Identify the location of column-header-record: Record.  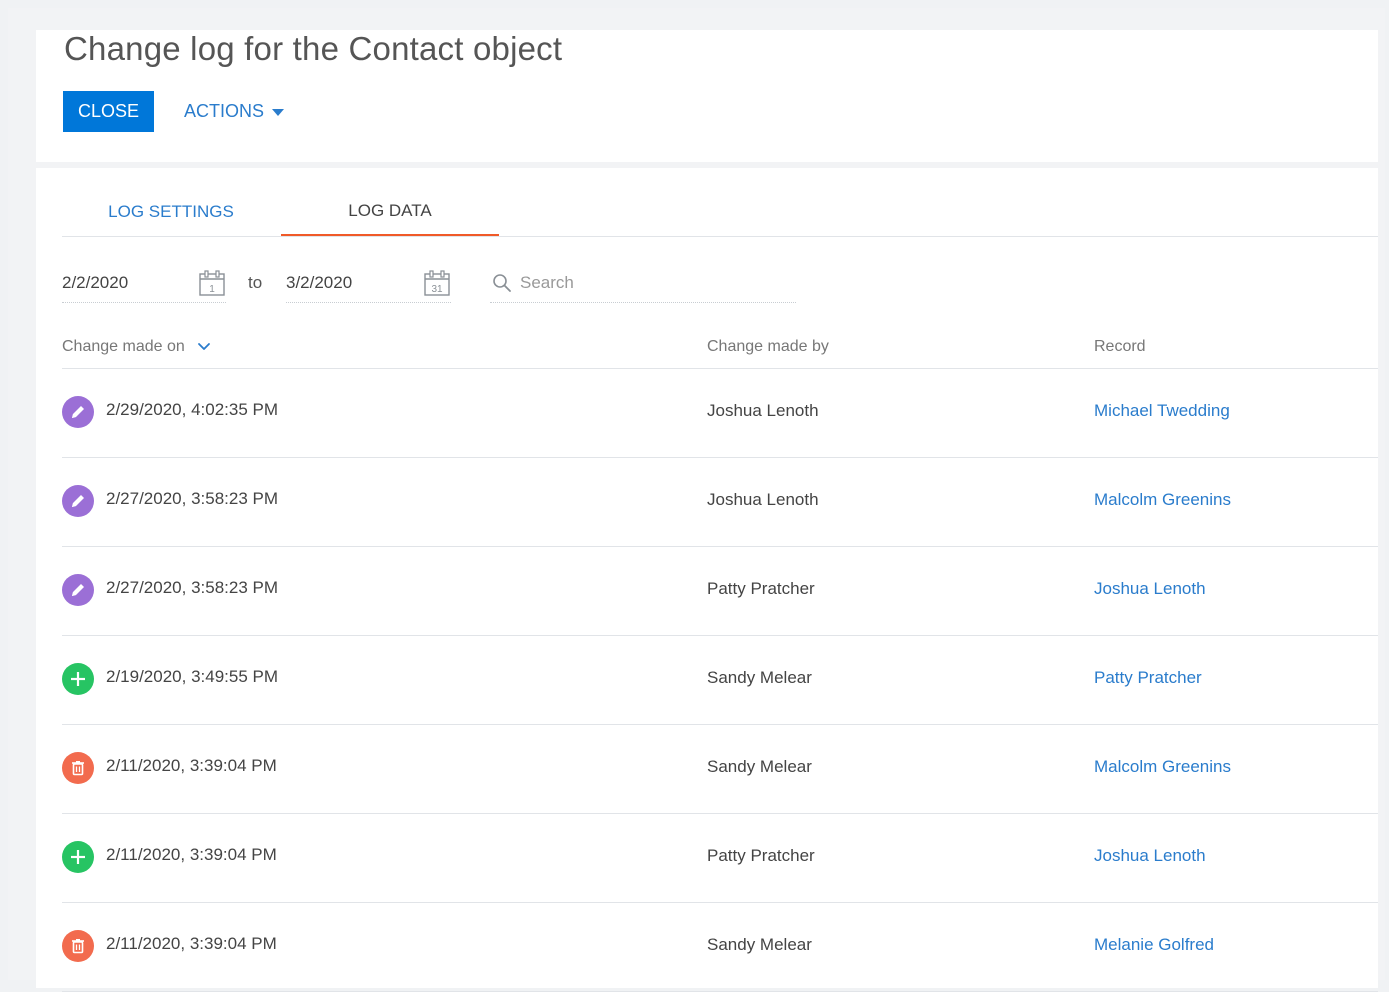
(1120, 347).